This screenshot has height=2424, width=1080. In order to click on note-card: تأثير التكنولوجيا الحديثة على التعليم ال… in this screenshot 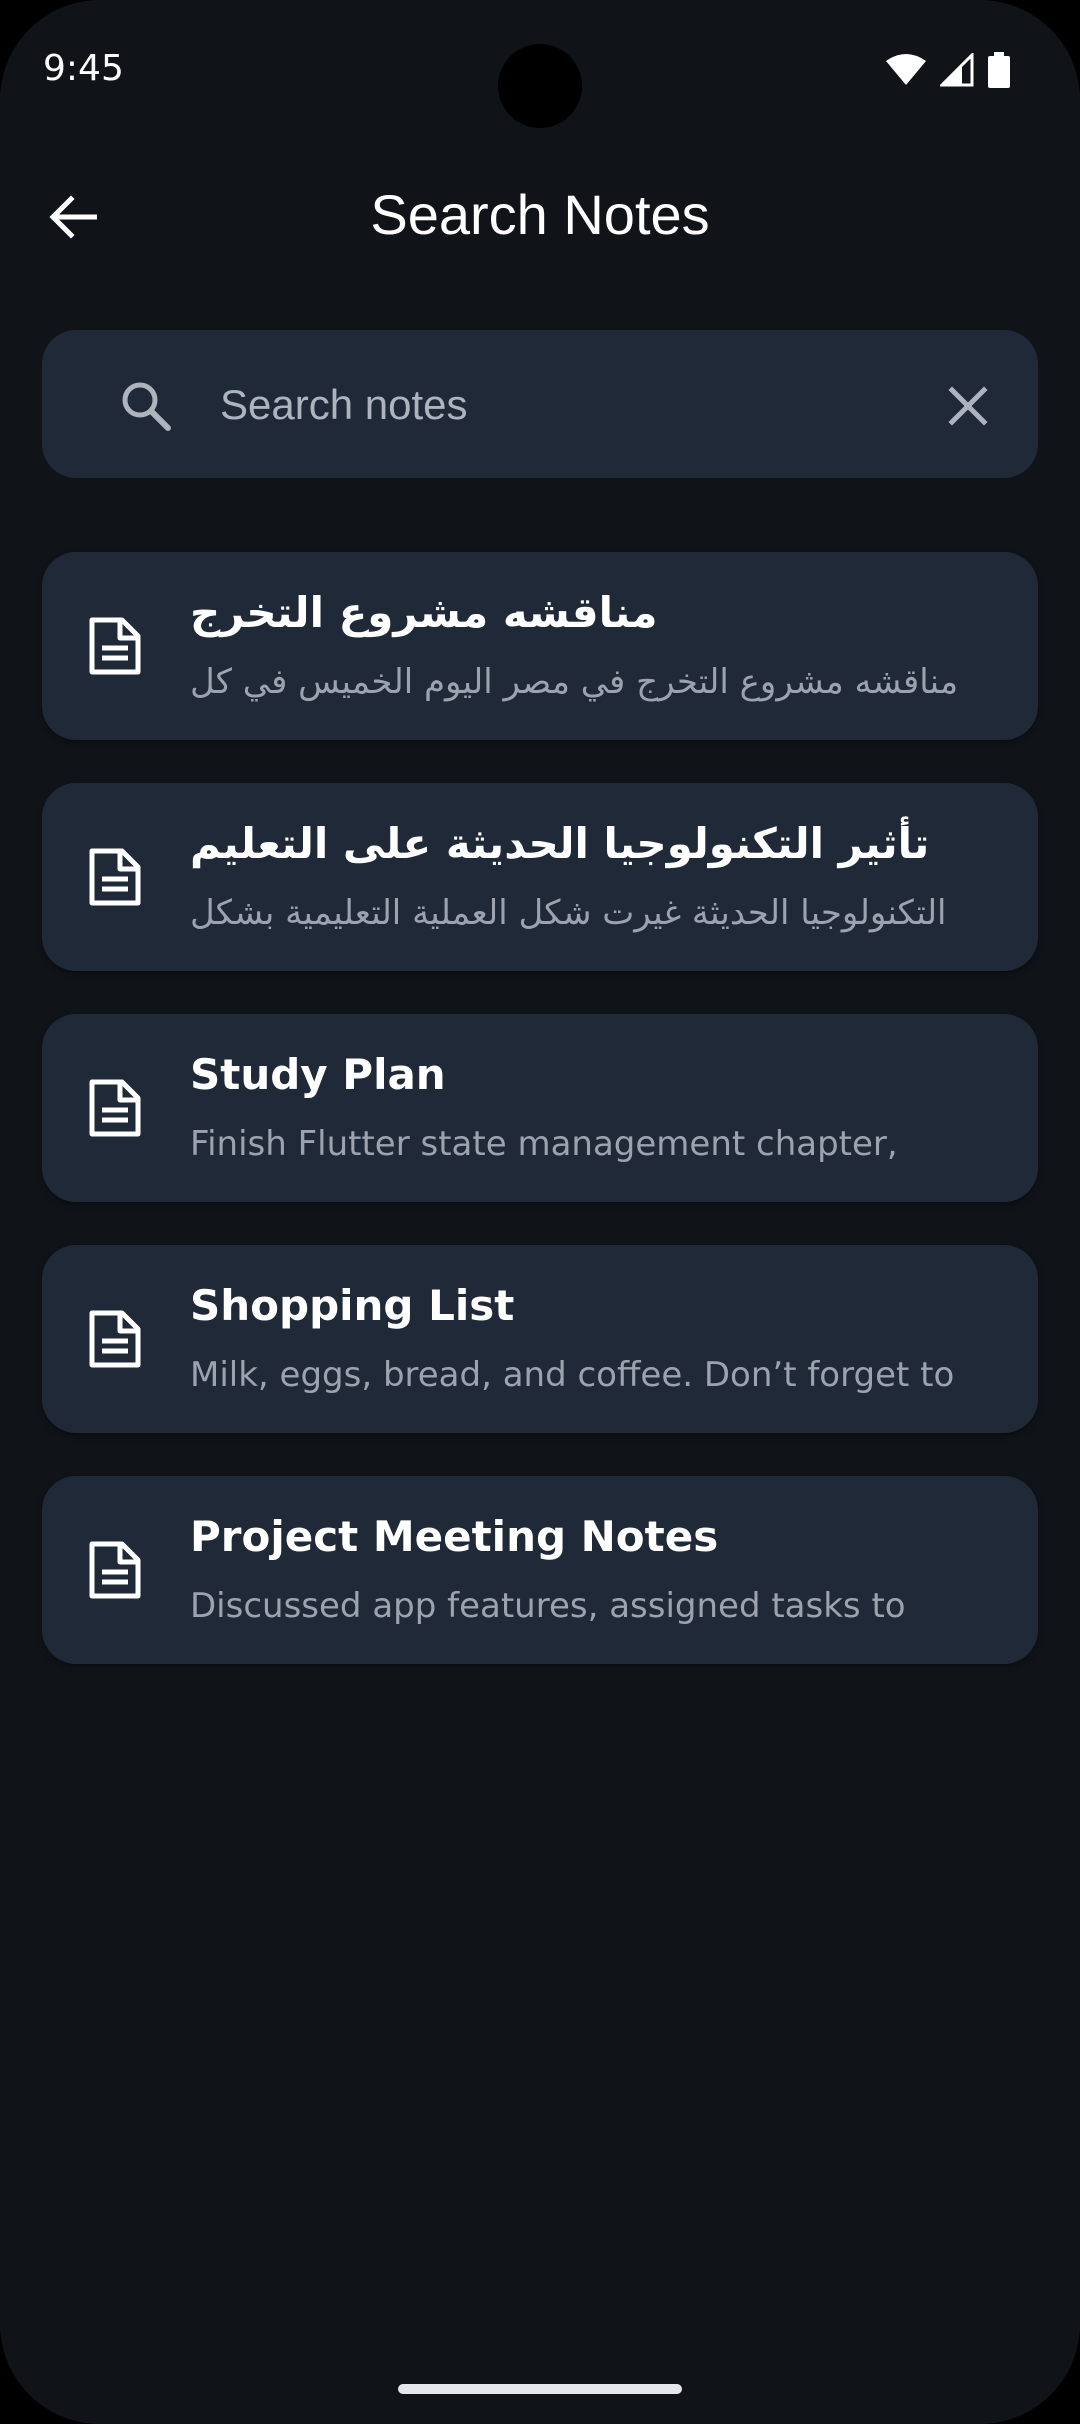, I will do `click(540, 877)`.